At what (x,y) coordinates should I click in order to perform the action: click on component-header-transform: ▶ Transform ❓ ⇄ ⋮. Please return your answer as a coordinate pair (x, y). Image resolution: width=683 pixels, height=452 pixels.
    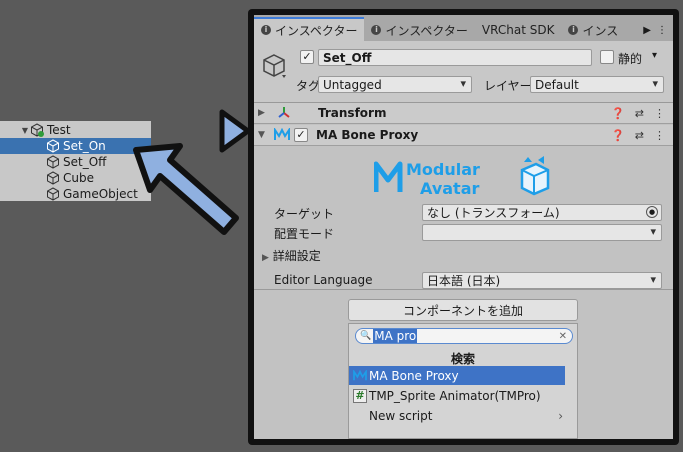
    Looking at the image, I should click on (463, 113).